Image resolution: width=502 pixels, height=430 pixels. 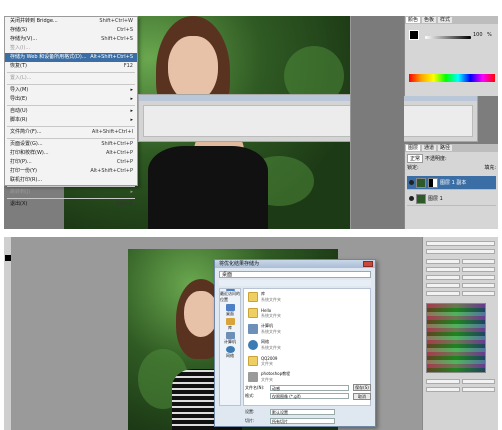 I want to click on tab-channels: 通道, so click(x=429, y=148).